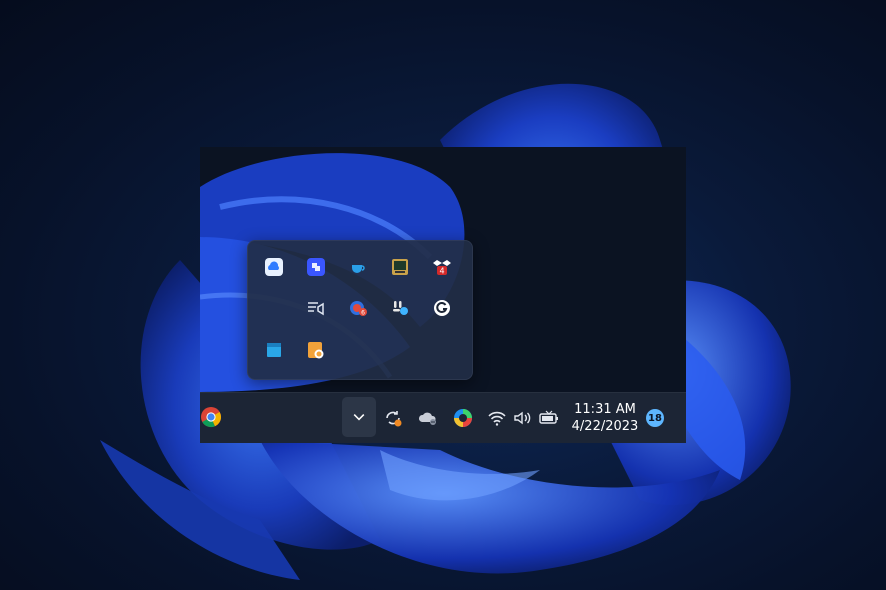 This screenshot has width=886, height=590. What do you see at coordinates (274, 350) in the screenshot?
I see `blue-window-icon` at bounding box center [274, 350].